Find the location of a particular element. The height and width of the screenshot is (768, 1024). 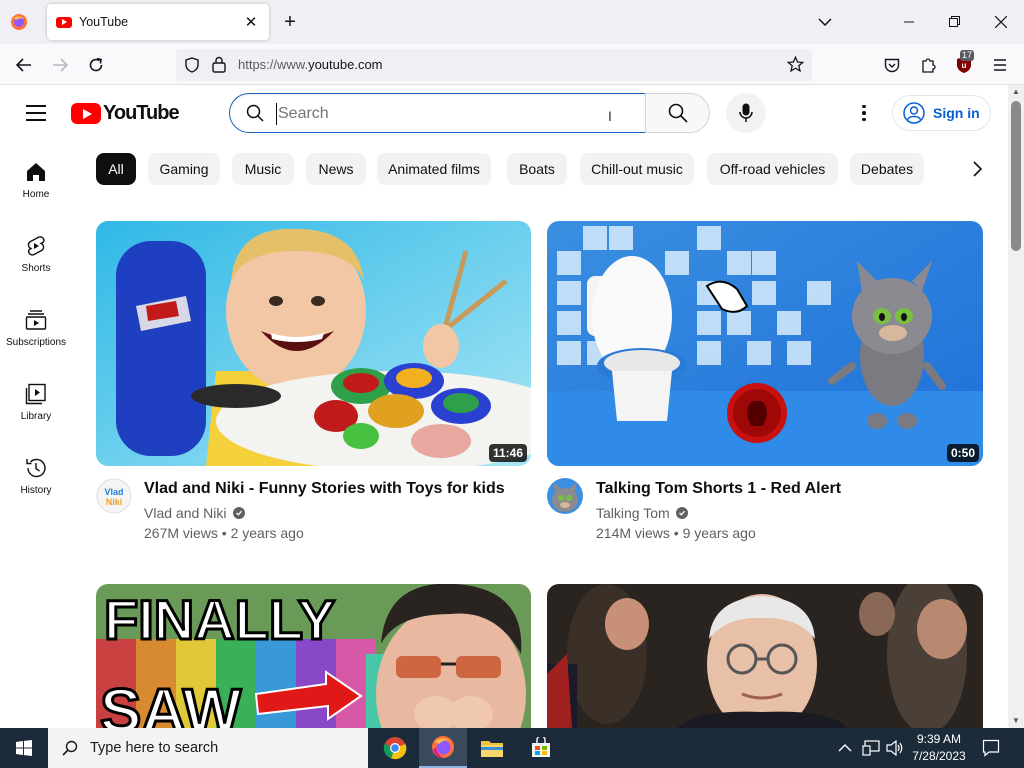

channel-name-row: Talking Tom is located at coordinates (642, 513).